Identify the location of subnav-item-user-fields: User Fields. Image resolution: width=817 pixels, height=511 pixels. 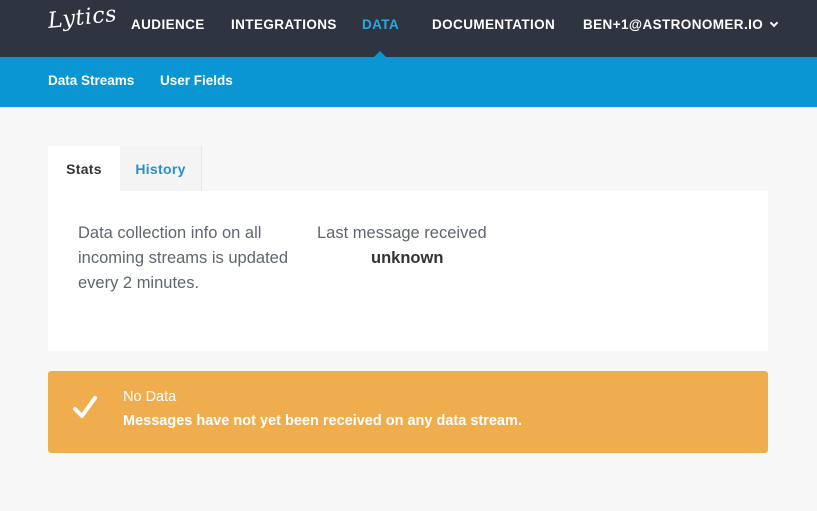
(196, 80).